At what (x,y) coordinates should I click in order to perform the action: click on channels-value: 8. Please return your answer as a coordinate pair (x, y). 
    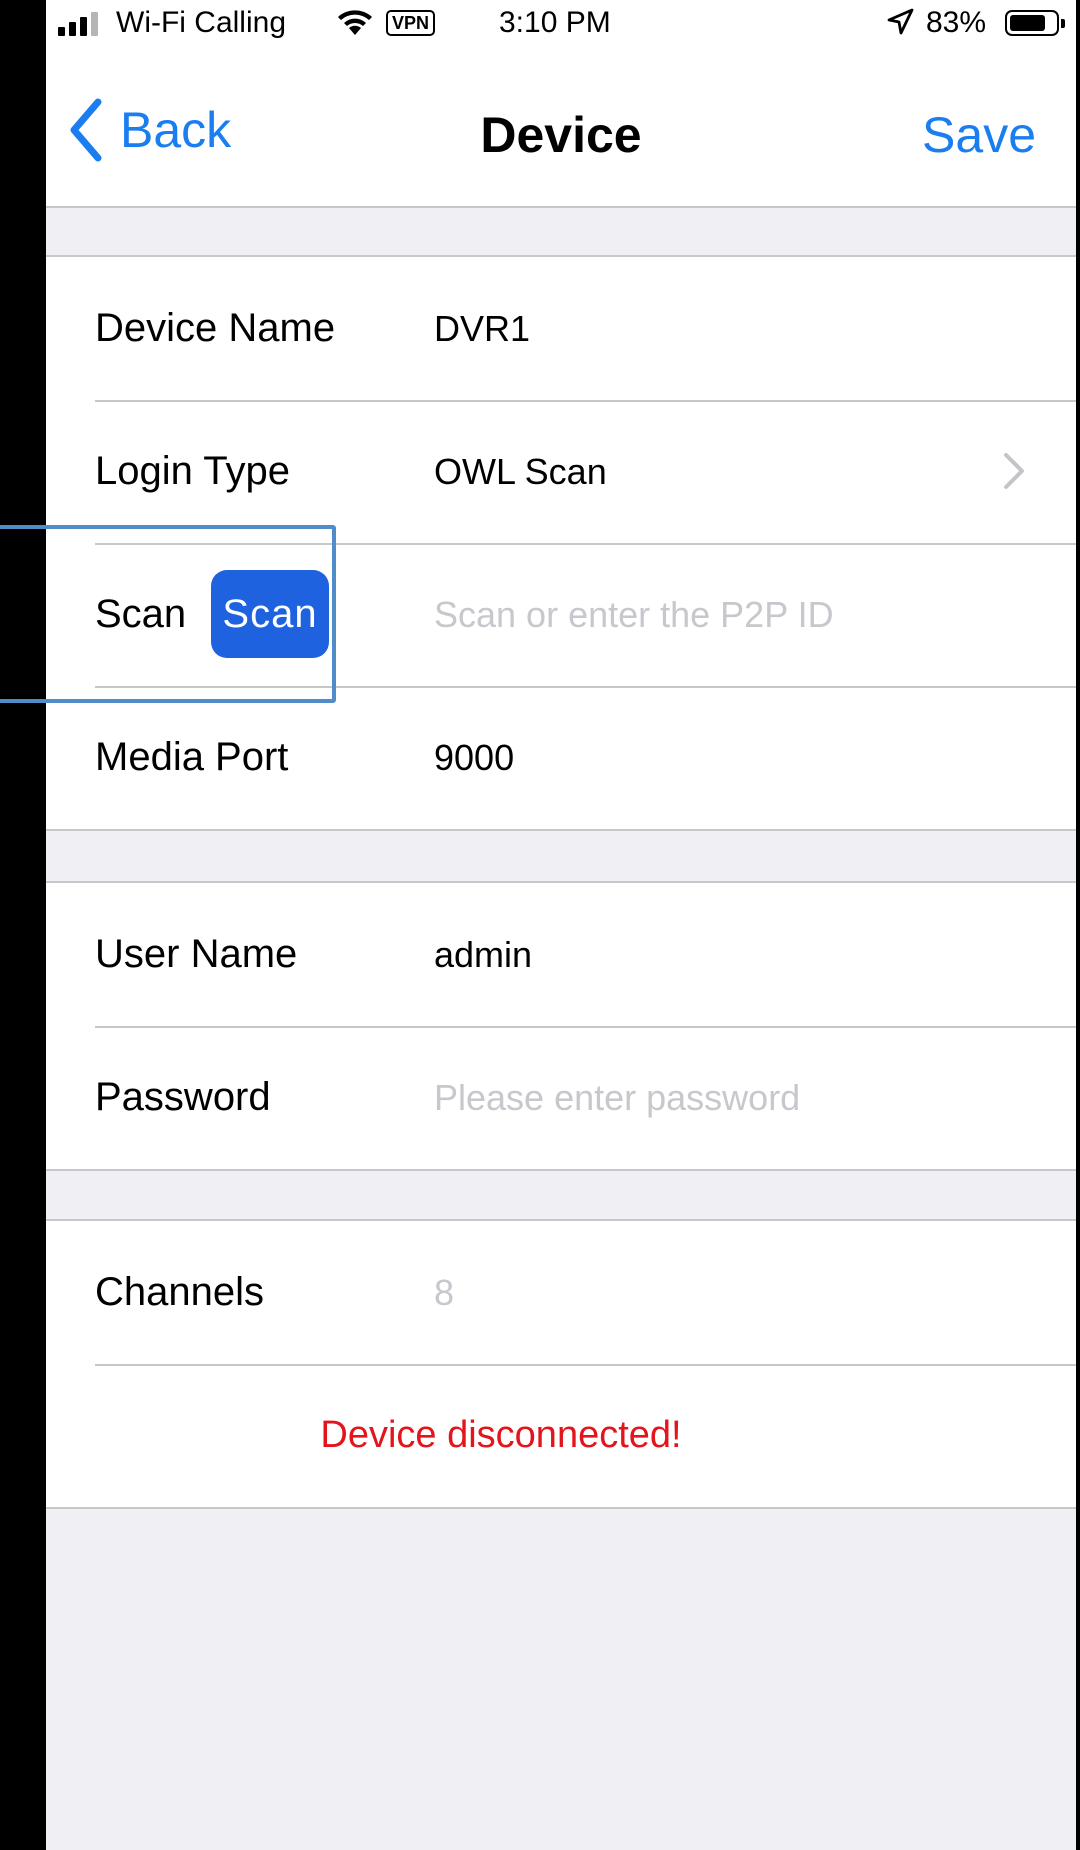
    Looking at the image, I should click on (444, 1292).